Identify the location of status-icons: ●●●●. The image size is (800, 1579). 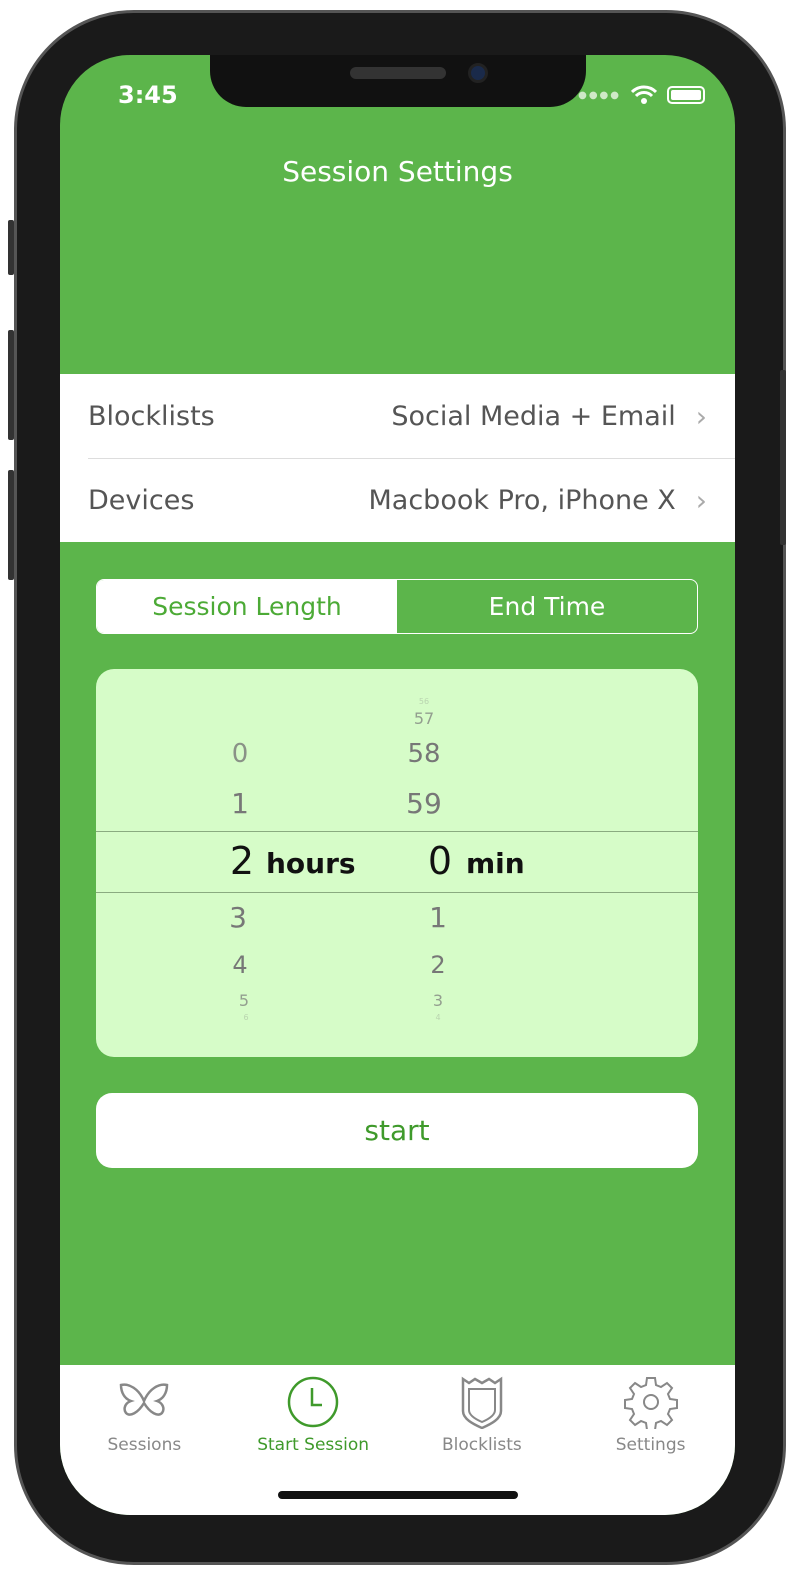
(641, 95).